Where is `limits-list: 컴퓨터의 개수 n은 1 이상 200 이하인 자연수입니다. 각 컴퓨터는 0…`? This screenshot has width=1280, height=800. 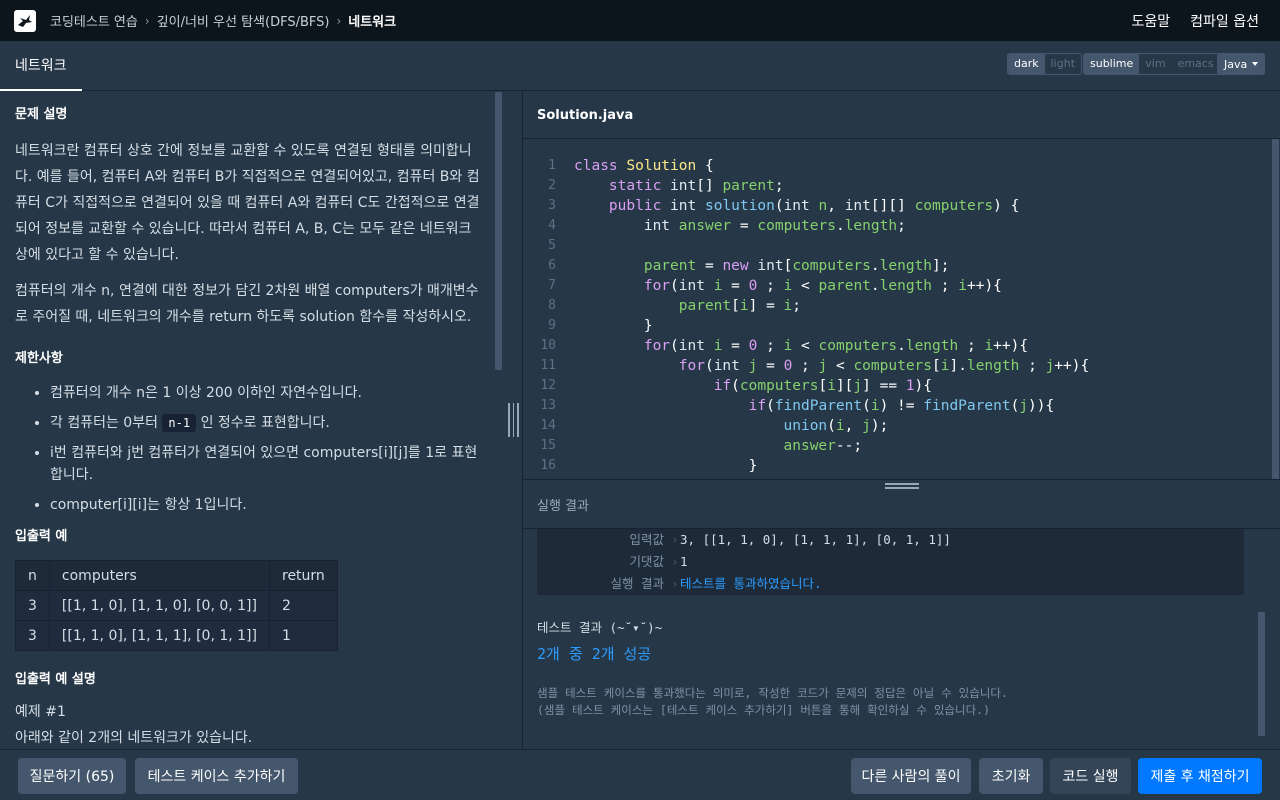 limits-list: 컴퓨터의 개수 n은 1 이상 200 이하인 자연수입니다. 각 컴퓨터는 0… is located at coordinates (251, 449).